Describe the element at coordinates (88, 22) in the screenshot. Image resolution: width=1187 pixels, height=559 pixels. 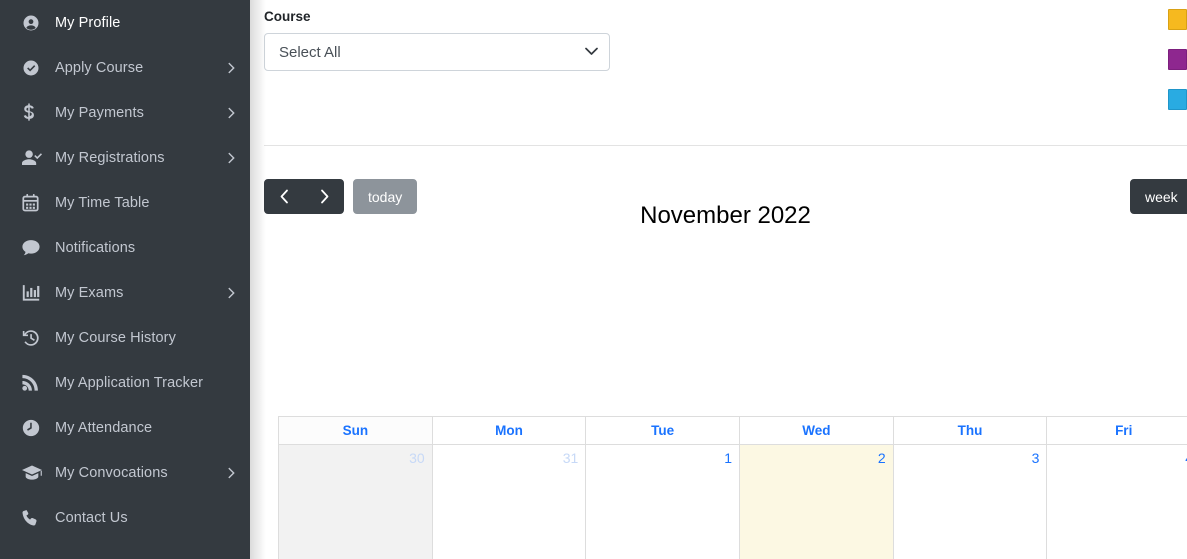
I see `sidebar-item-label: My Profile` at that location.